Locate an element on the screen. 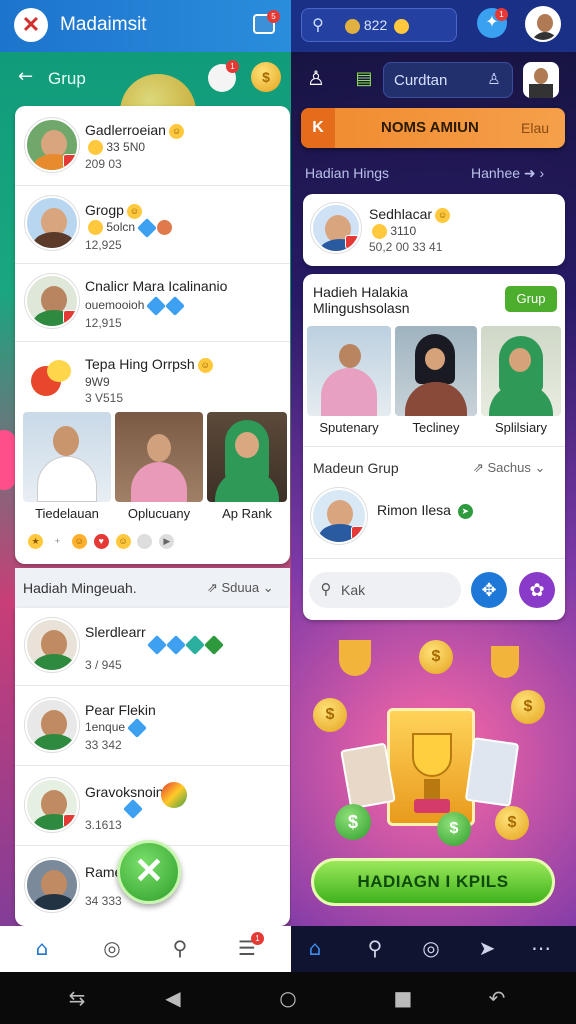 The width and height of the screenshot is (576, 1024). app-header: ✕ Madaimsit 5 is located at coordinates (145, 26).